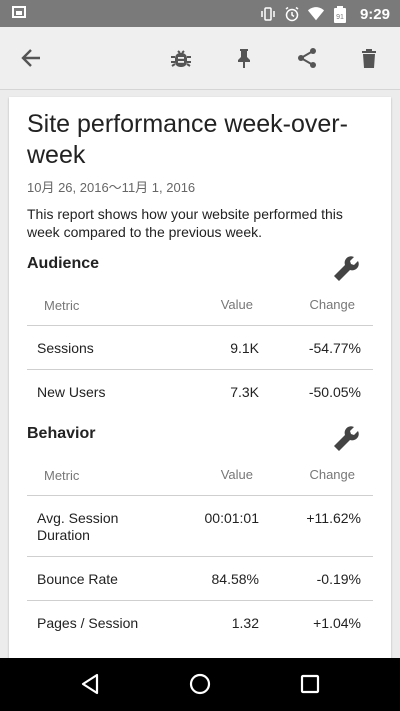 This screenshot has height=711, width=400. I want to click on circle-home-icon, so click(200, 684).